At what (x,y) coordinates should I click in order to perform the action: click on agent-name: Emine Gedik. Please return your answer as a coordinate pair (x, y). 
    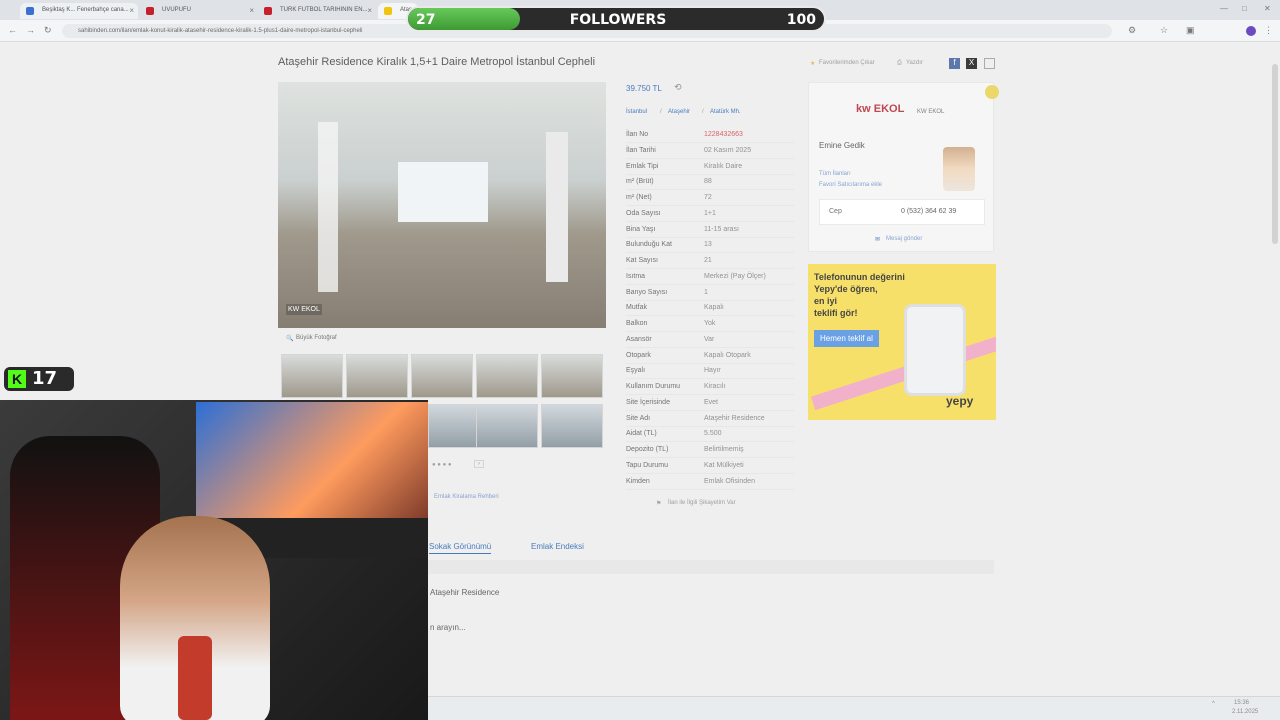
    Looking at the image, I should click on (842, 145).